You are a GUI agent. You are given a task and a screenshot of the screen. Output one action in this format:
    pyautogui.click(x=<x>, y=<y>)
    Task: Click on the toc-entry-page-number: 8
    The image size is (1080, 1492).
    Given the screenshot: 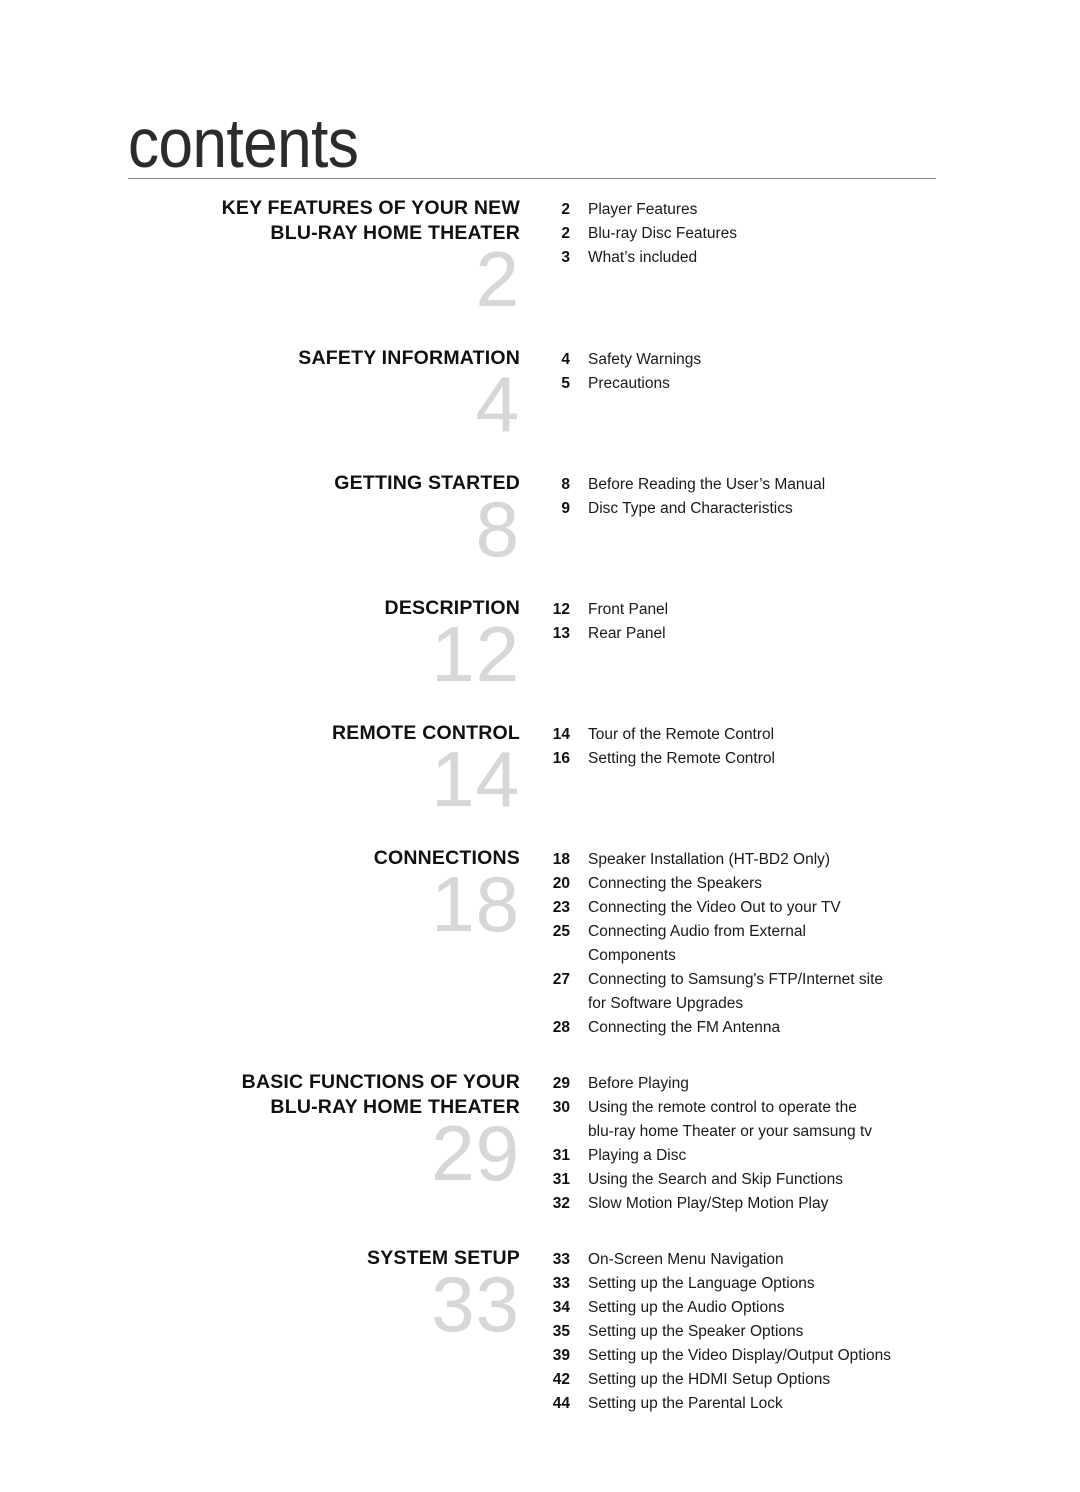 What is the action you would take?
    pyautogui.click(x=565, y=484)
    